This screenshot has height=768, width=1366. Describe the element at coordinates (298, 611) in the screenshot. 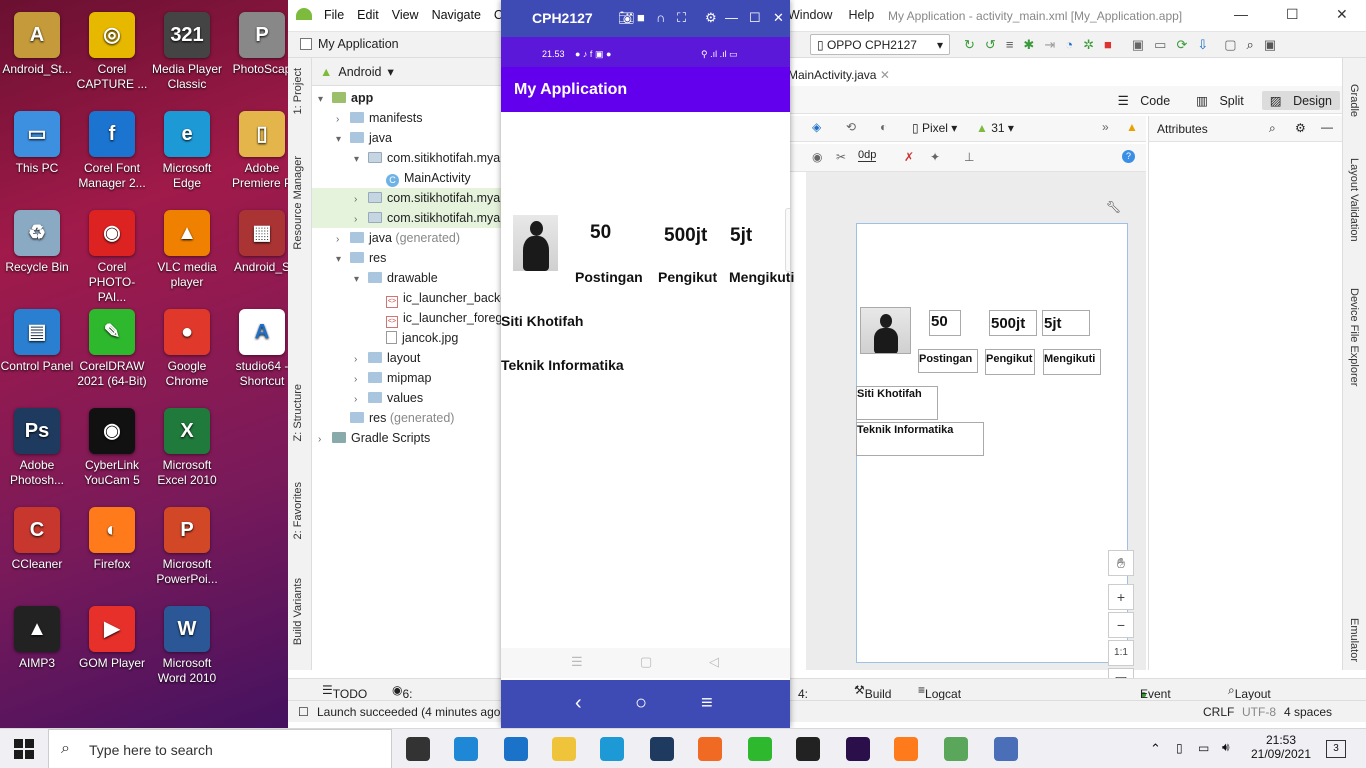

I see `tab-build-variants: Build Variants` at that location.